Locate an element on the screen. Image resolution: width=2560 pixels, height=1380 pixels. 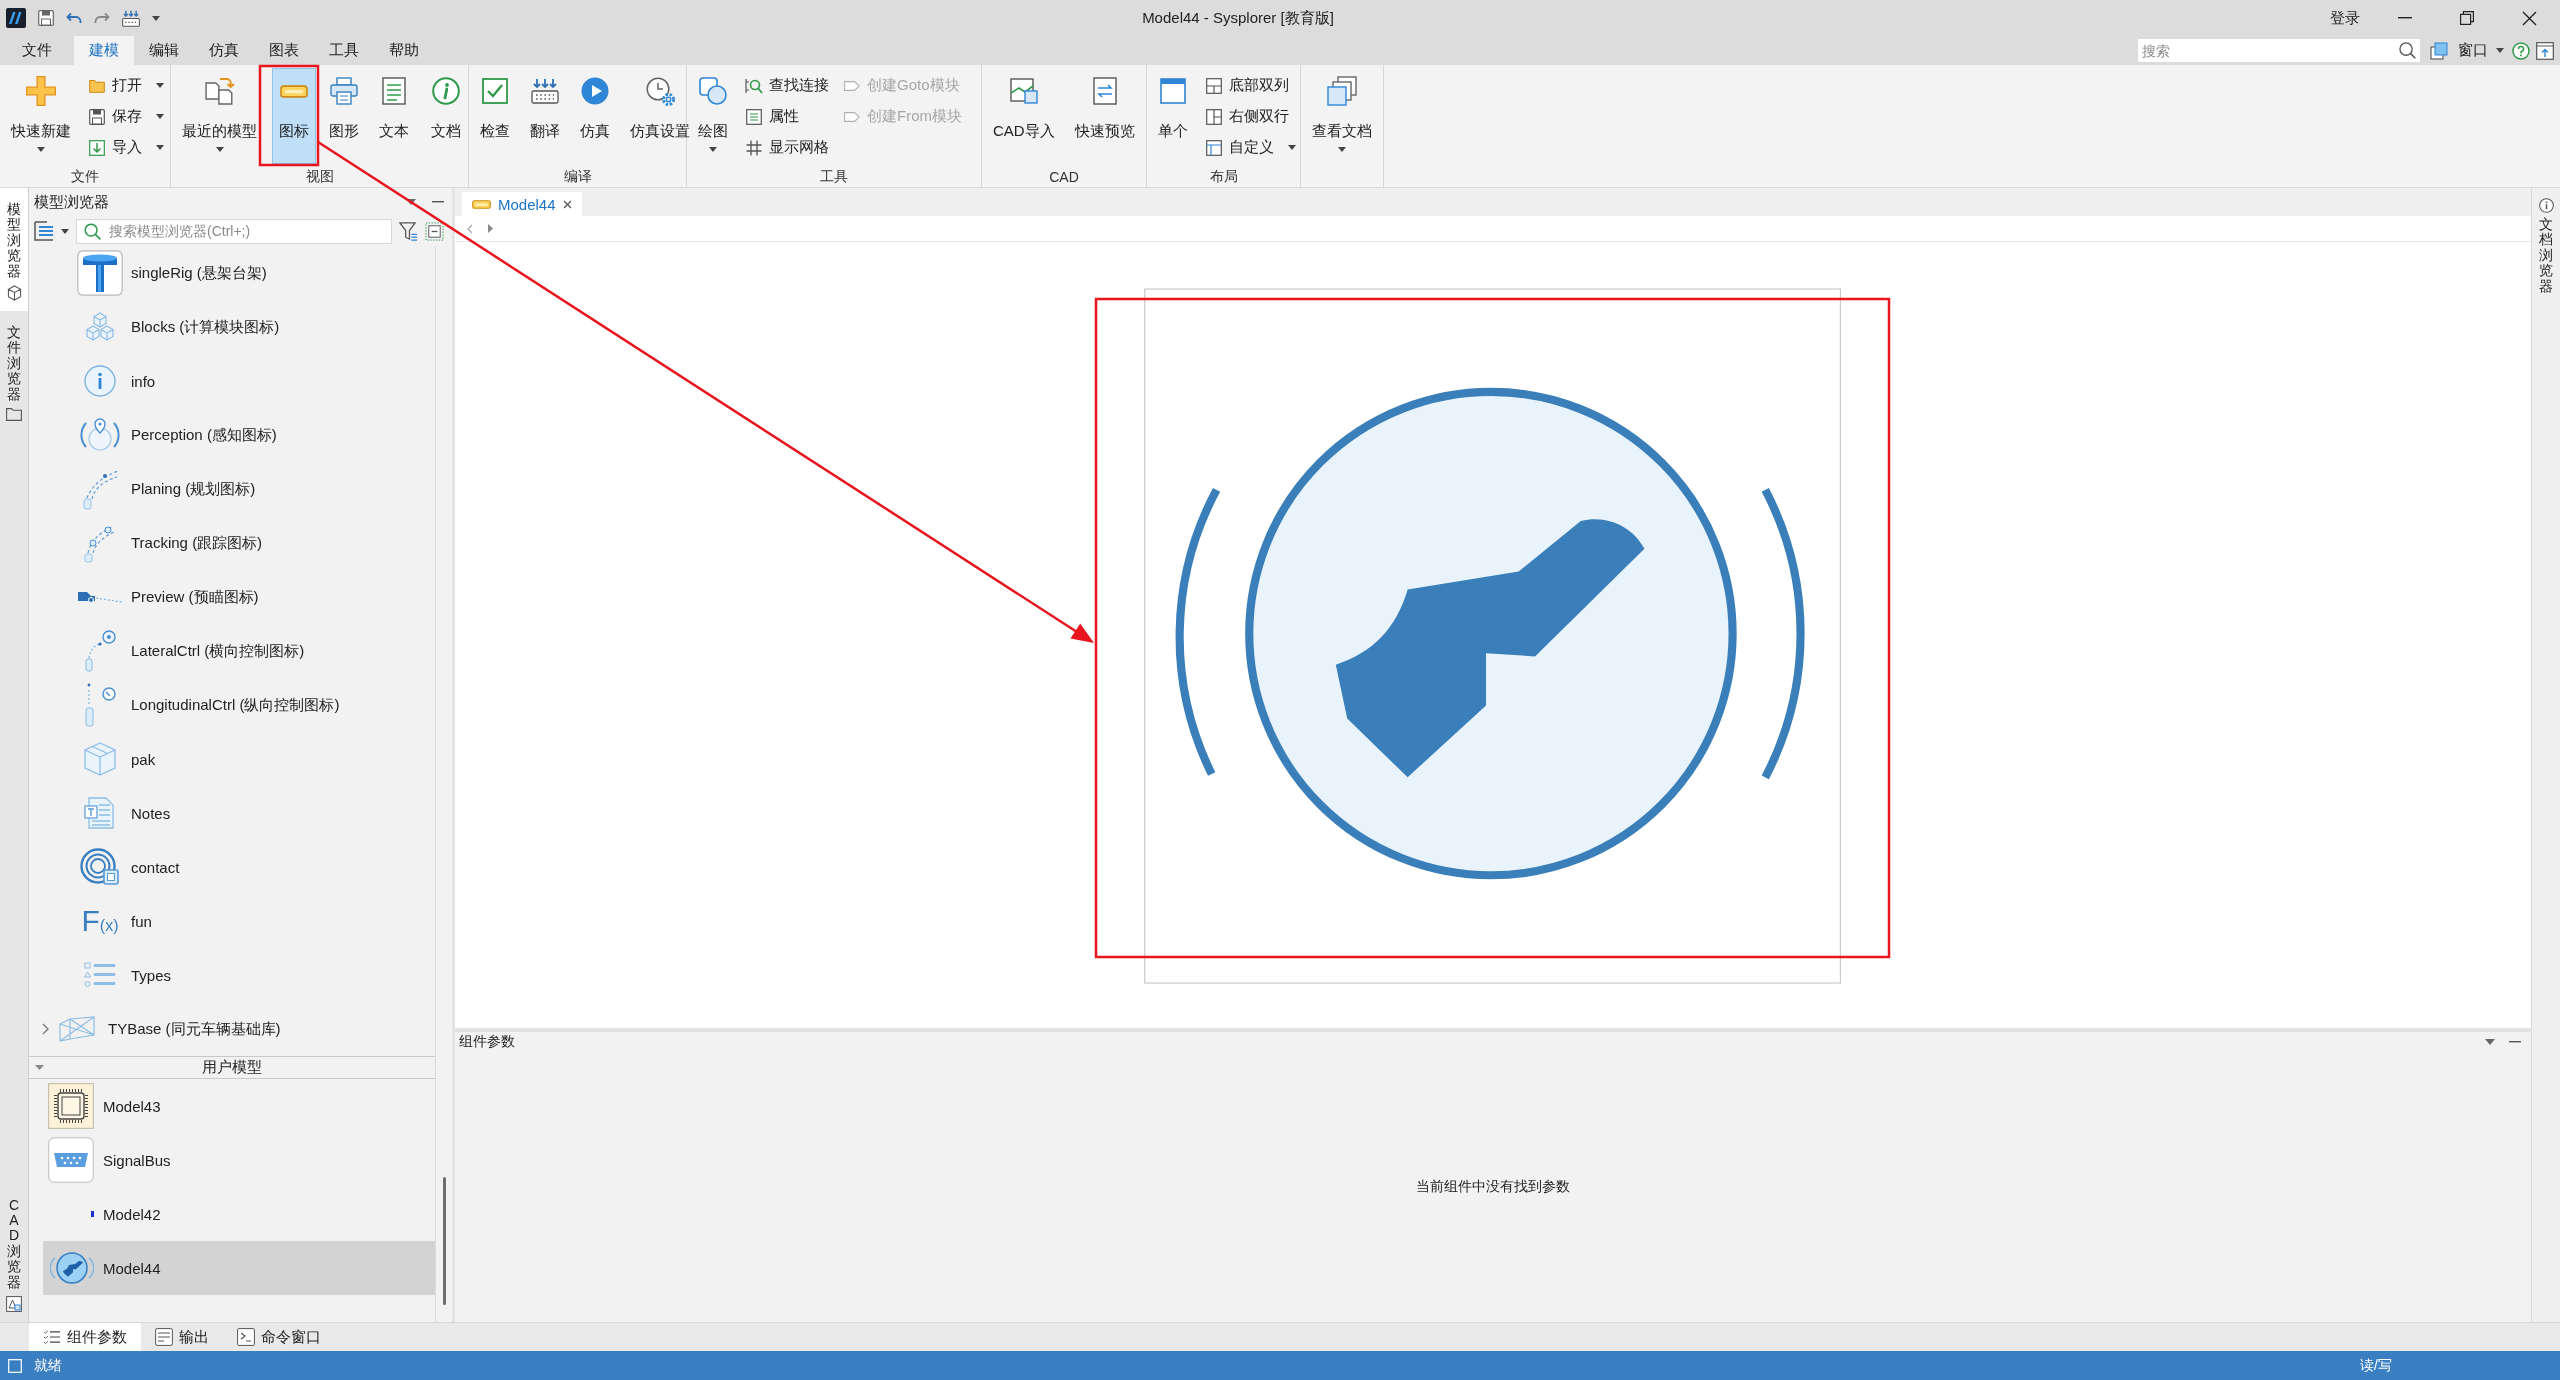
logo-icon is located at coordinates (16, 18).